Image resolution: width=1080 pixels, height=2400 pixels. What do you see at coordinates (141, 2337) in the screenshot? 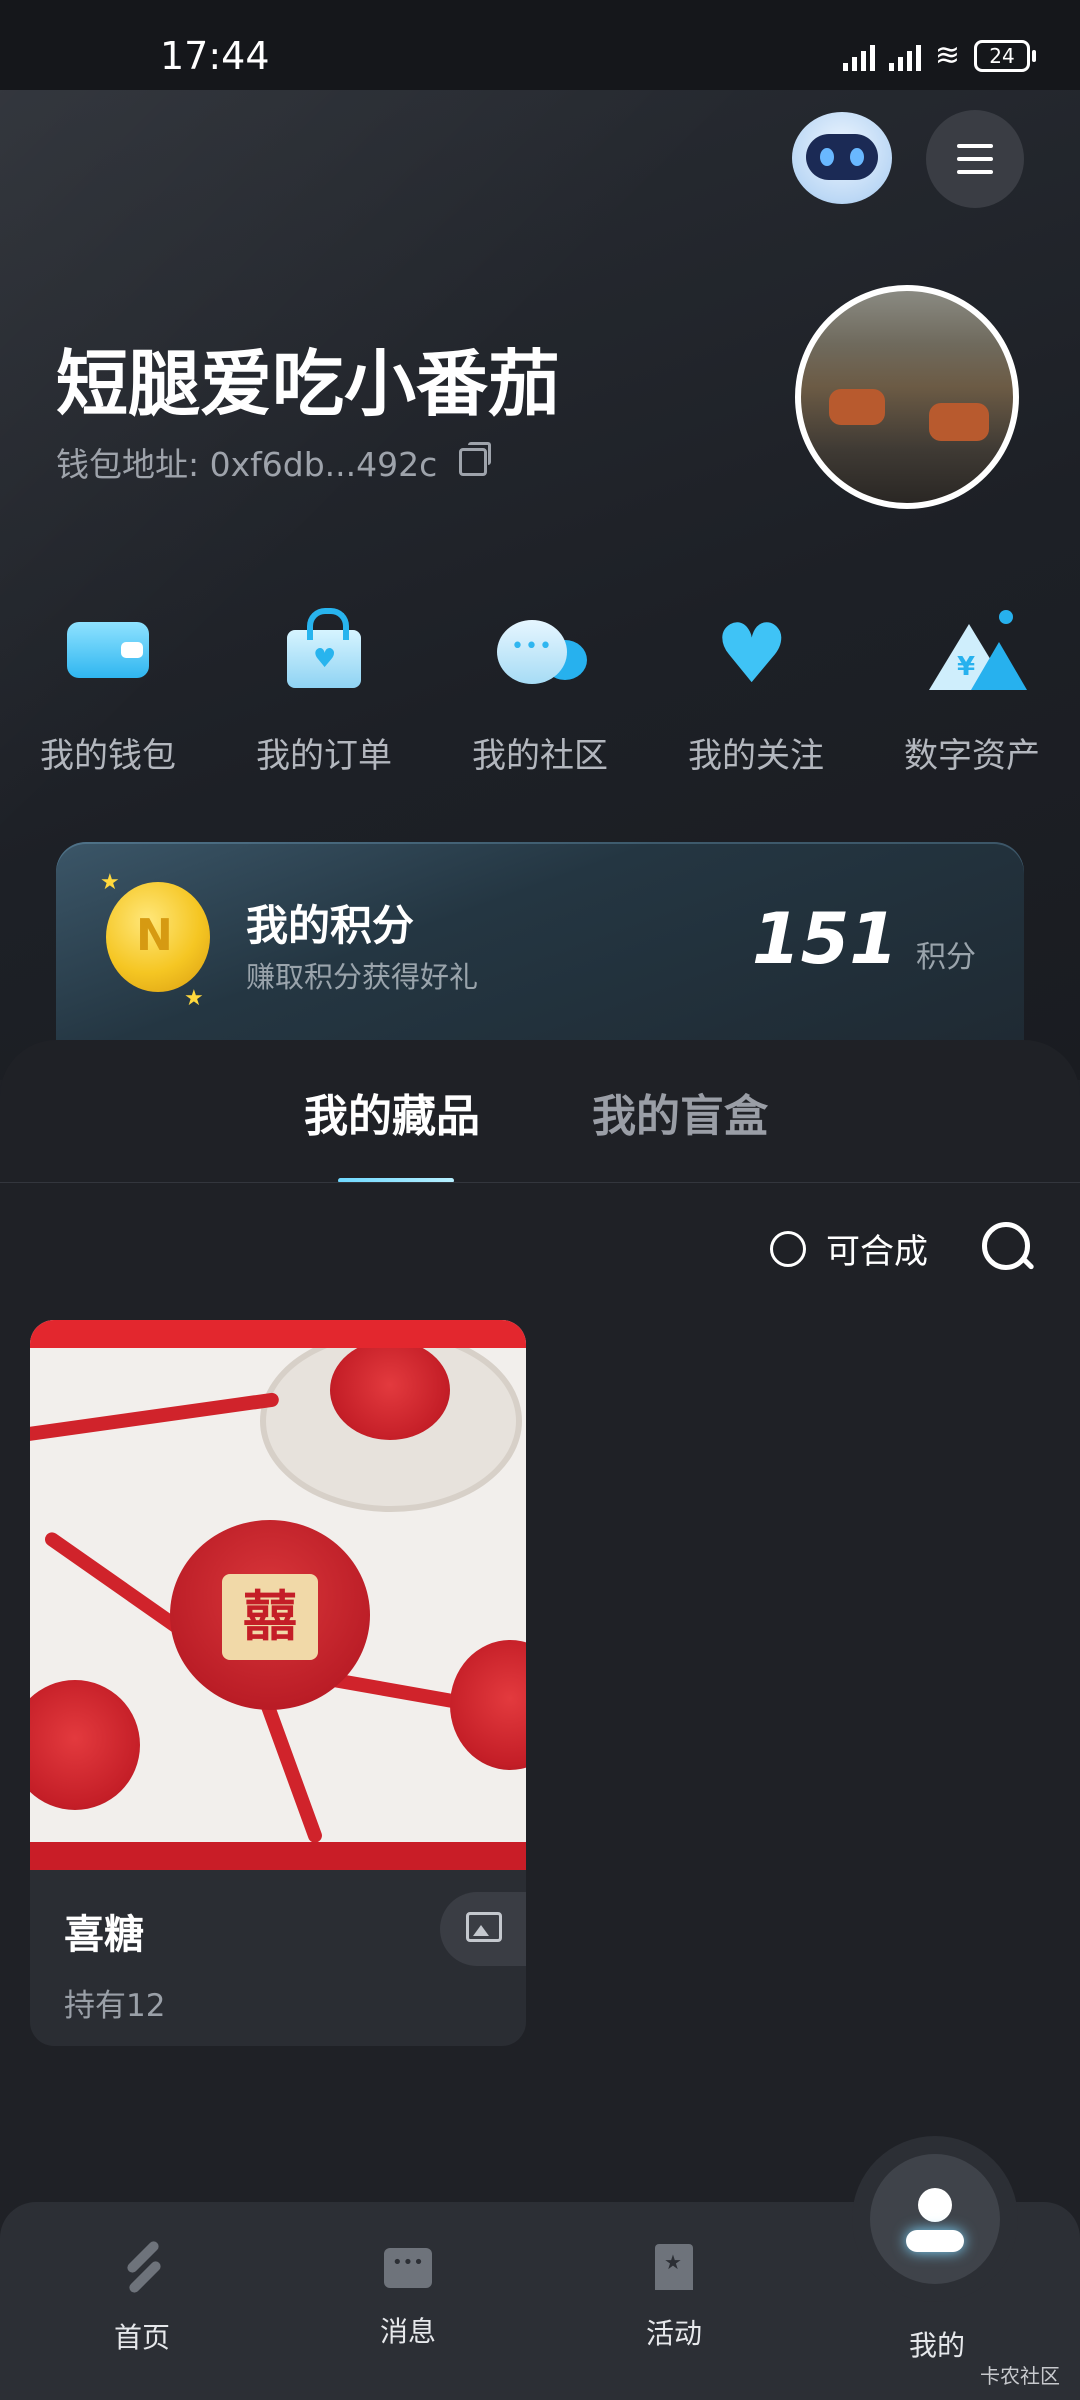
I see `nav-label: 首页` at bounding box center [141, 2337].